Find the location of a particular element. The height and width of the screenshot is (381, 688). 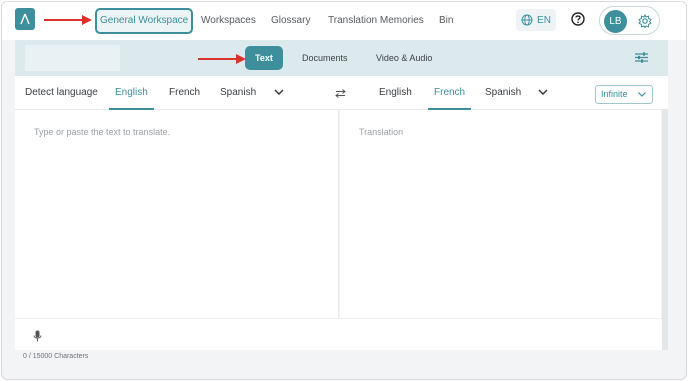

avatar: LB is located at coordinates (615, 21).